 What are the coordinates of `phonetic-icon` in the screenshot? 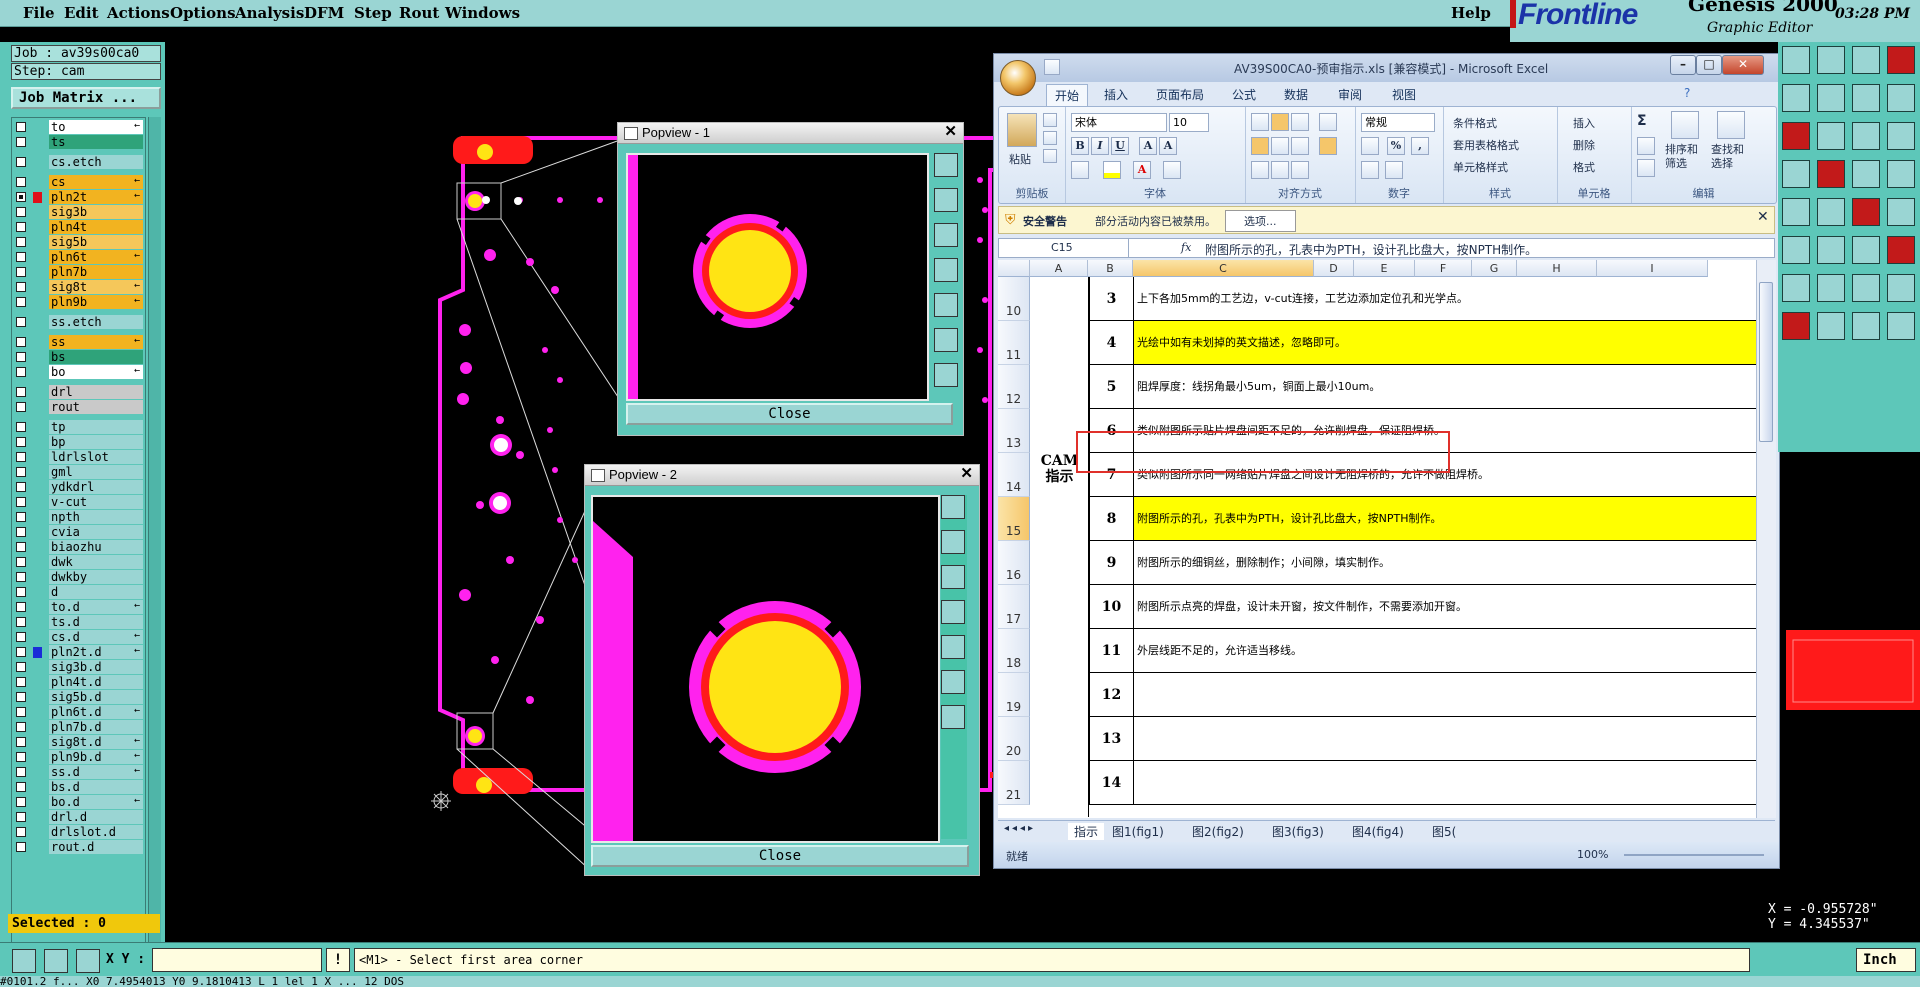 It's located at (1172, 170).